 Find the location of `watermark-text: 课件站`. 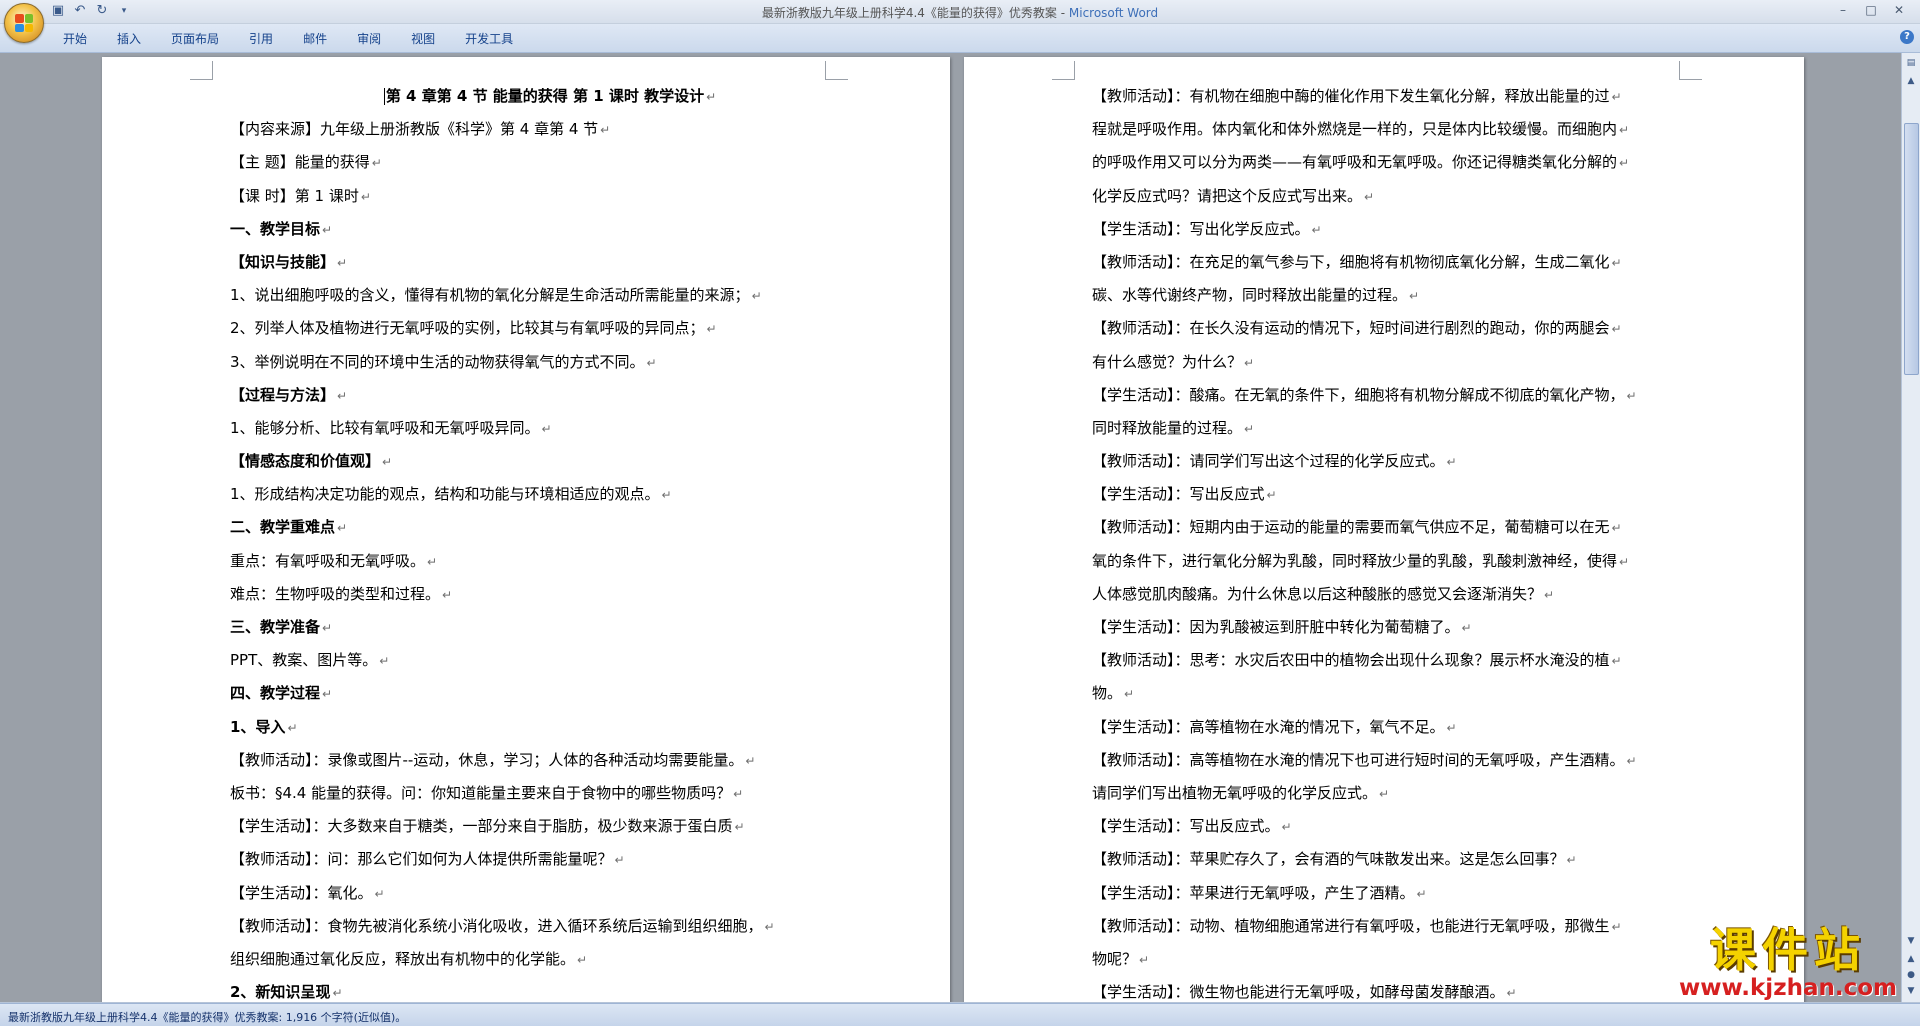

watermark-text: 课件站 is located at coordinates (1788, 950).